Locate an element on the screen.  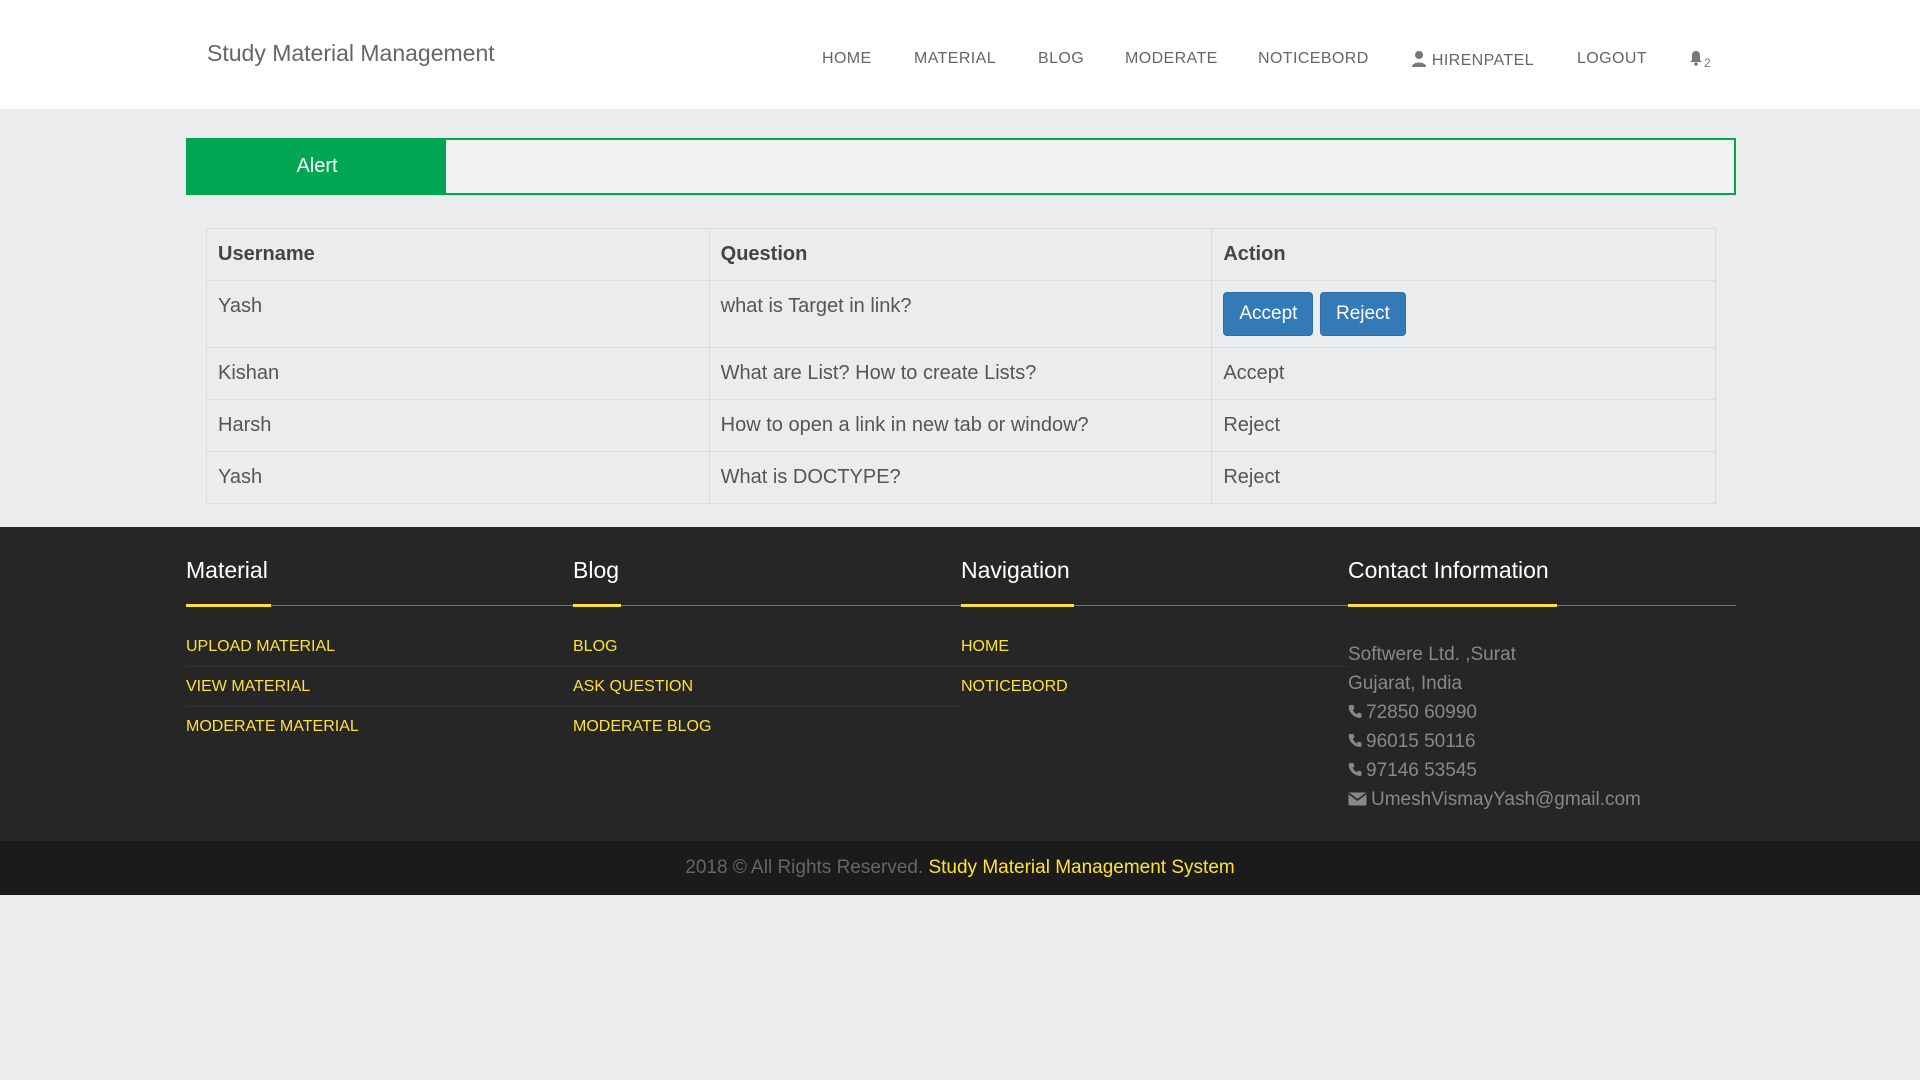
footer-blog-title: Blog is located at coordinates (596, 570).